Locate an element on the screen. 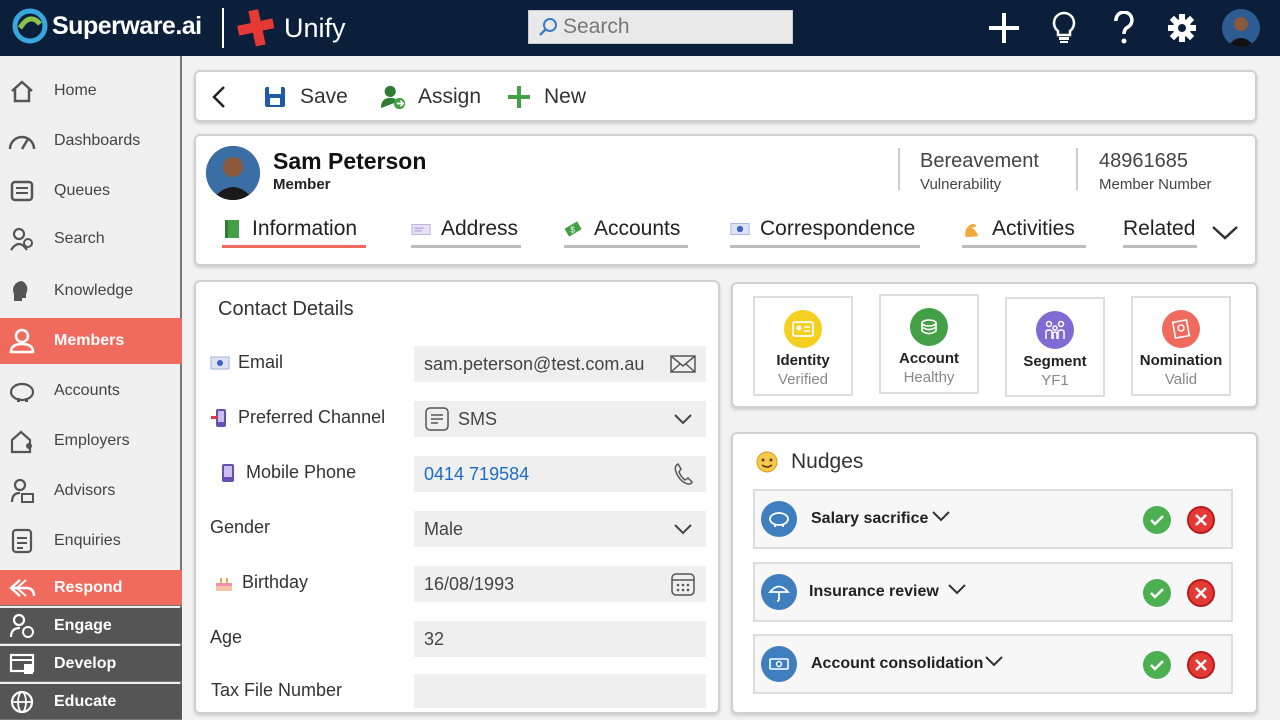 This screenshot has width=1280, height=720. help-button is located at coordinates (1124, 28).